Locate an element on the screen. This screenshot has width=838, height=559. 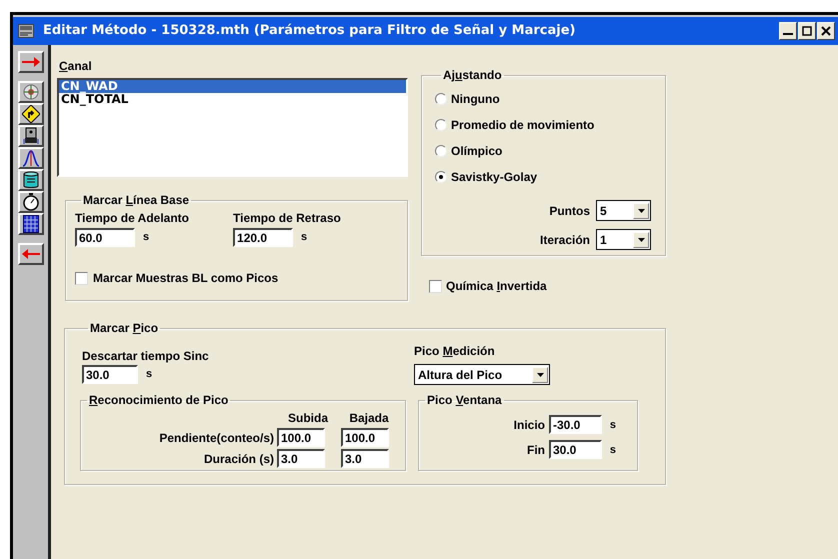
peak-chart-icon is located at coordinates (31, 158).